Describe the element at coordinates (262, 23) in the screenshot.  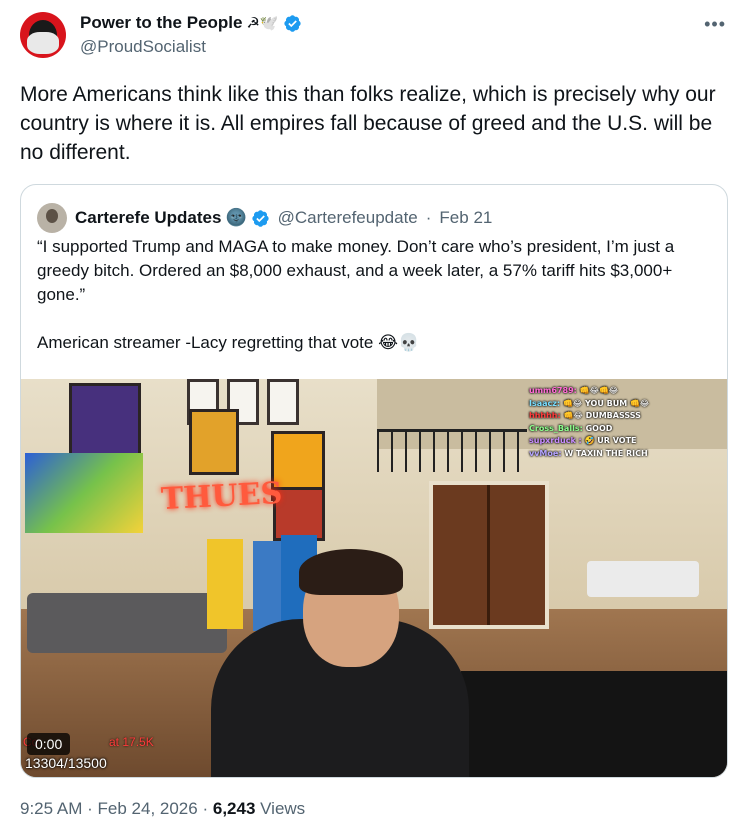
I see `author-name-emojis: ☭🕊️` at that location.